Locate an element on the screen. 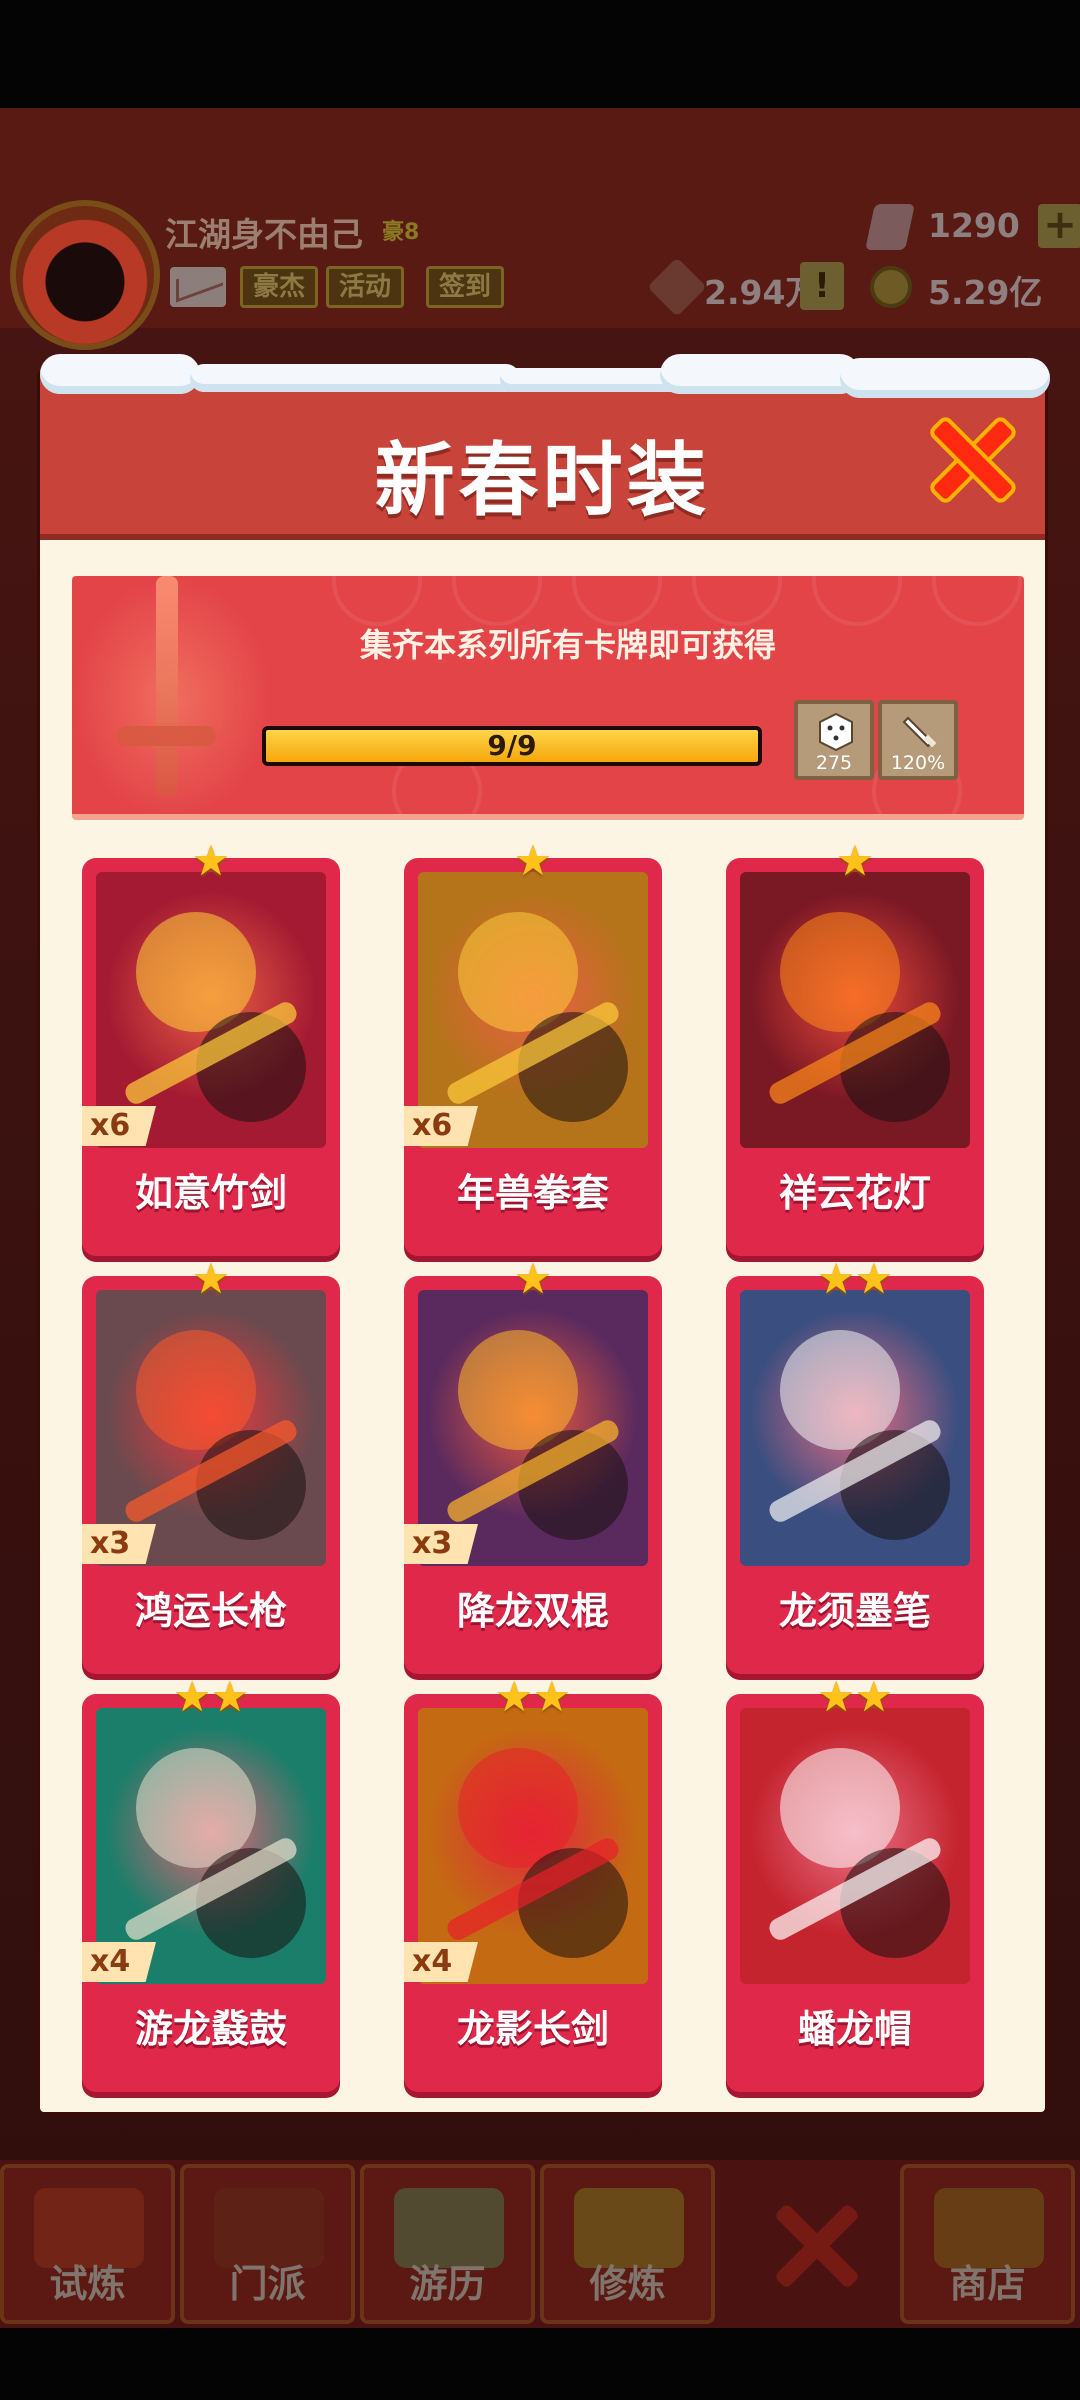  mail-icon is located at coordinates (198, 287).